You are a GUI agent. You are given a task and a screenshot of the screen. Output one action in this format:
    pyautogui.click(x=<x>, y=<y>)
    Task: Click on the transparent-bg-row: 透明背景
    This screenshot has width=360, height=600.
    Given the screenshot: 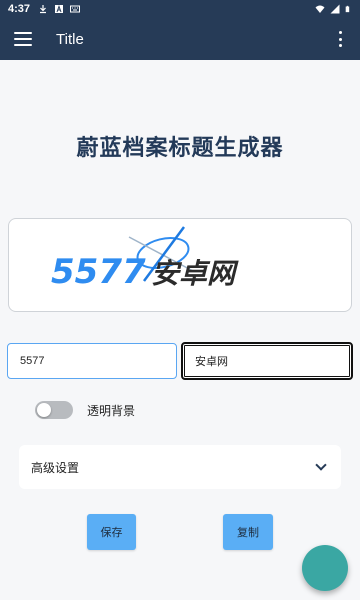 What is the action you would take?
    pyautogui.click(x=85, y=410)
    